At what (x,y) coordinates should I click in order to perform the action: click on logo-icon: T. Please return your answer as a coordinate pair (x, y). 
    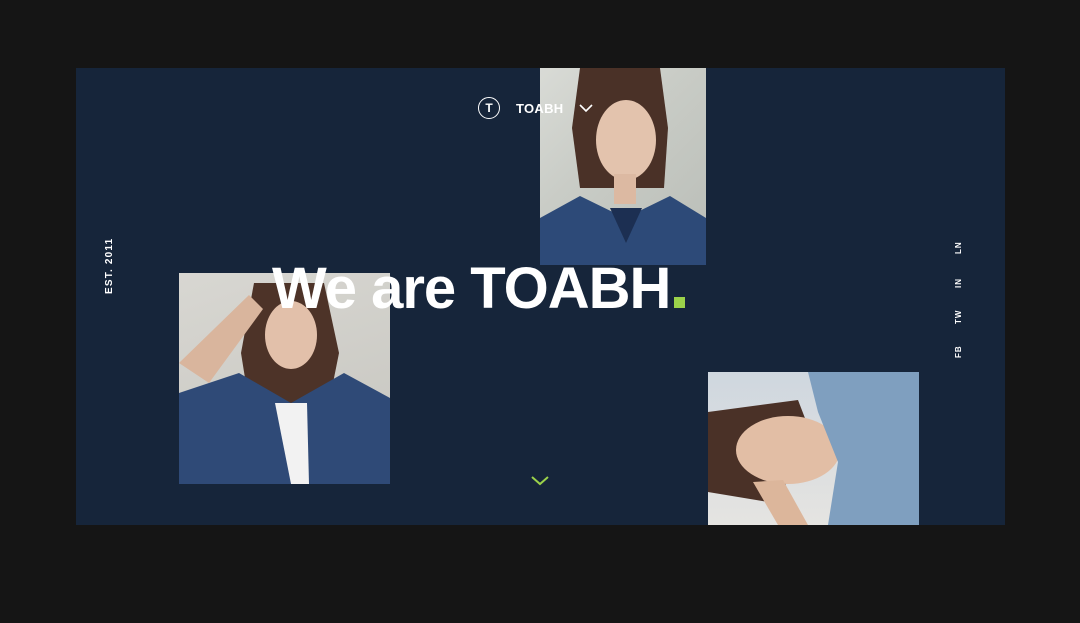
    Looking at the image, I should click on (489, 108).